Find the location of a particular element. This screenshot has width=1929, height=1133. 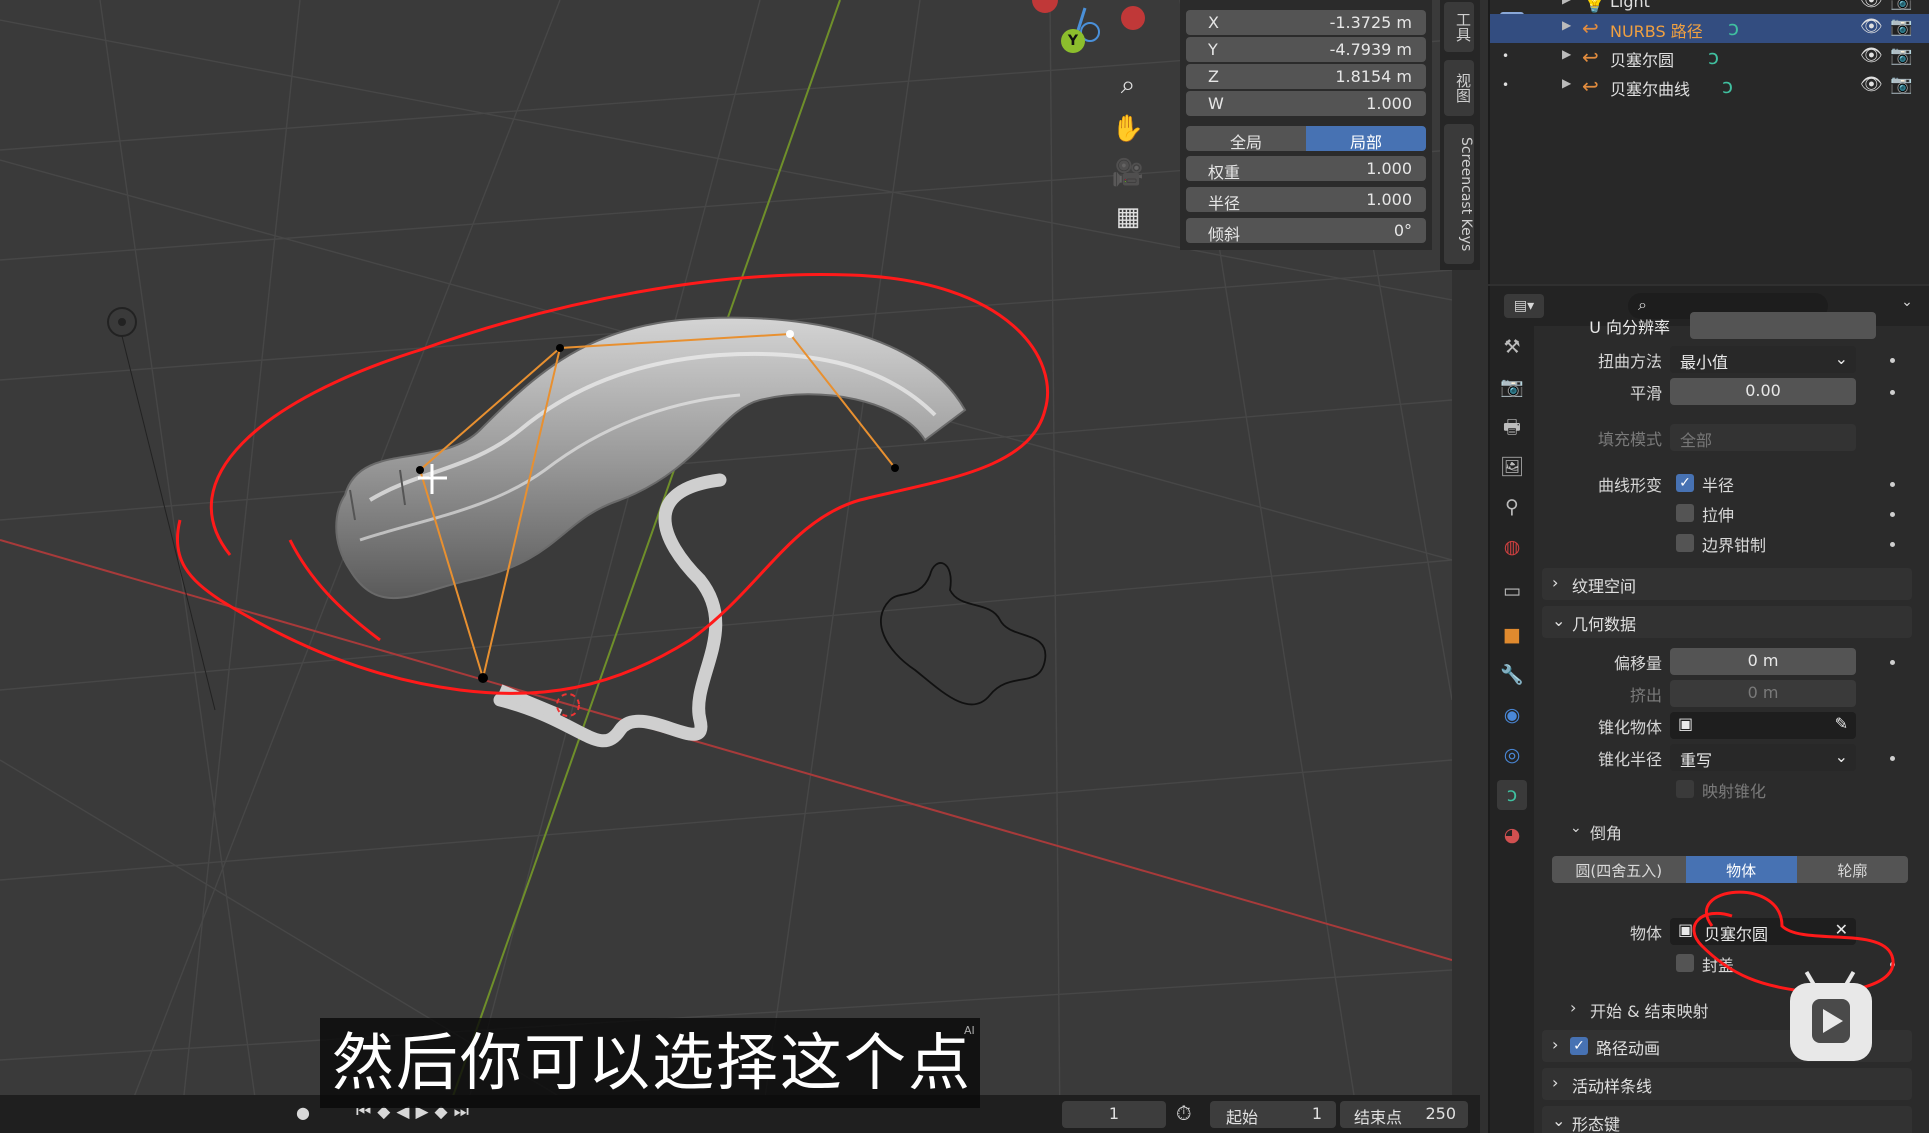

modifier-tab-icon: 🔧 is located at coordinates (1512, 675).